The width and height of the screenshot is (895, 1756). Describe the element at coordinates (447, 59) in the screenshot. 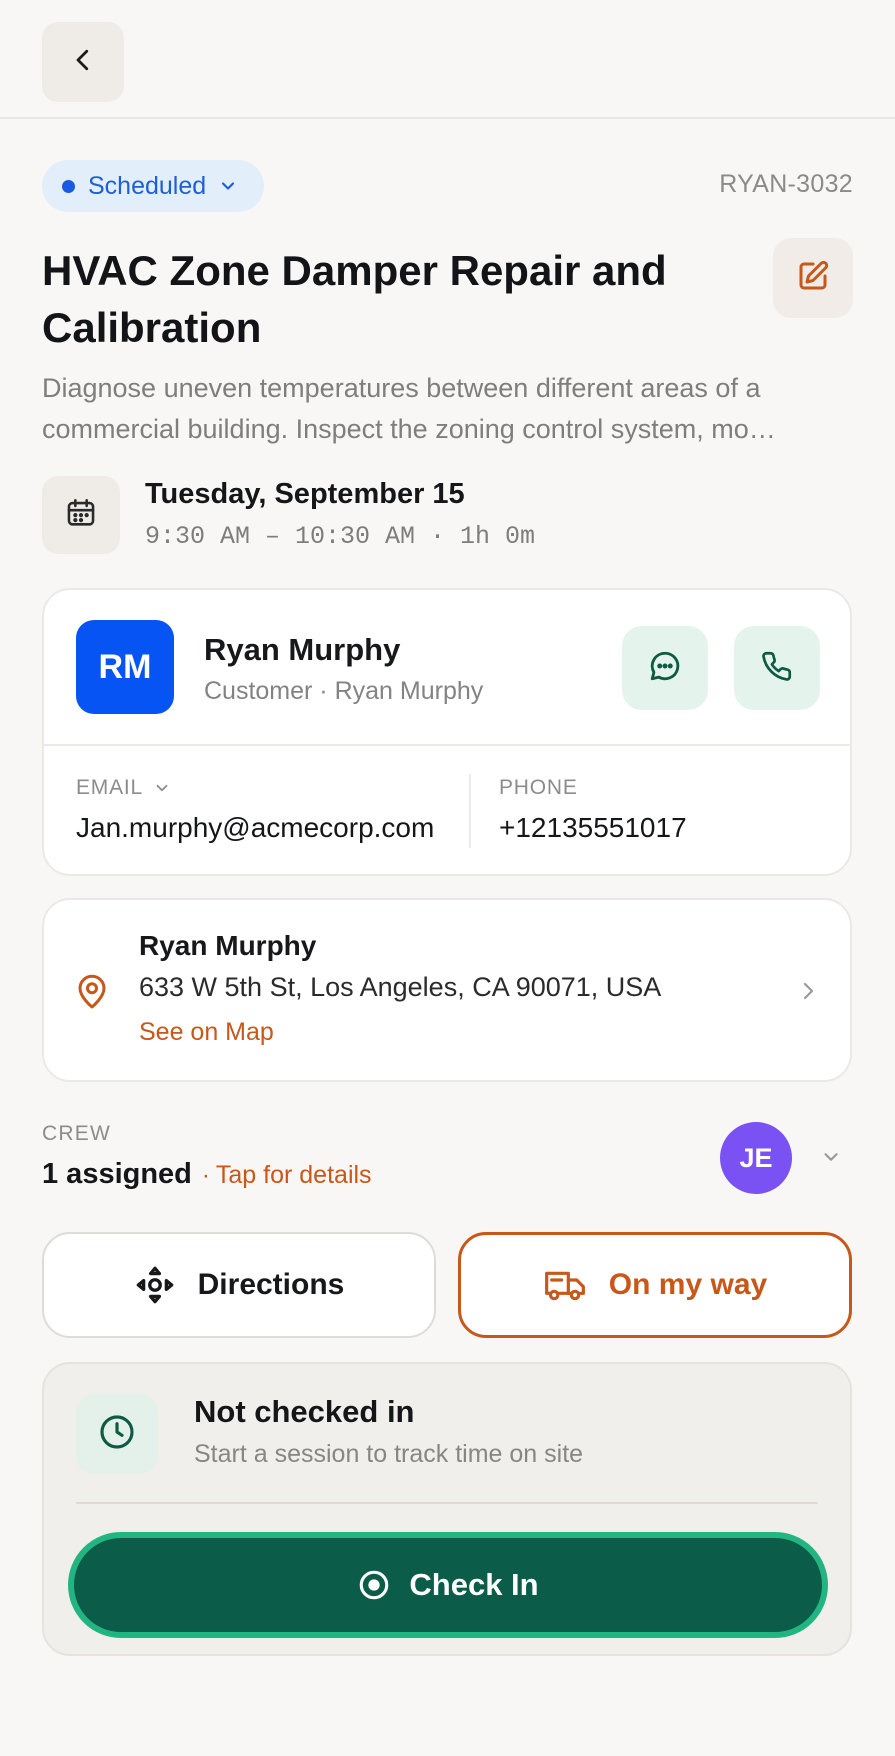

I see `top-bar` at that location.